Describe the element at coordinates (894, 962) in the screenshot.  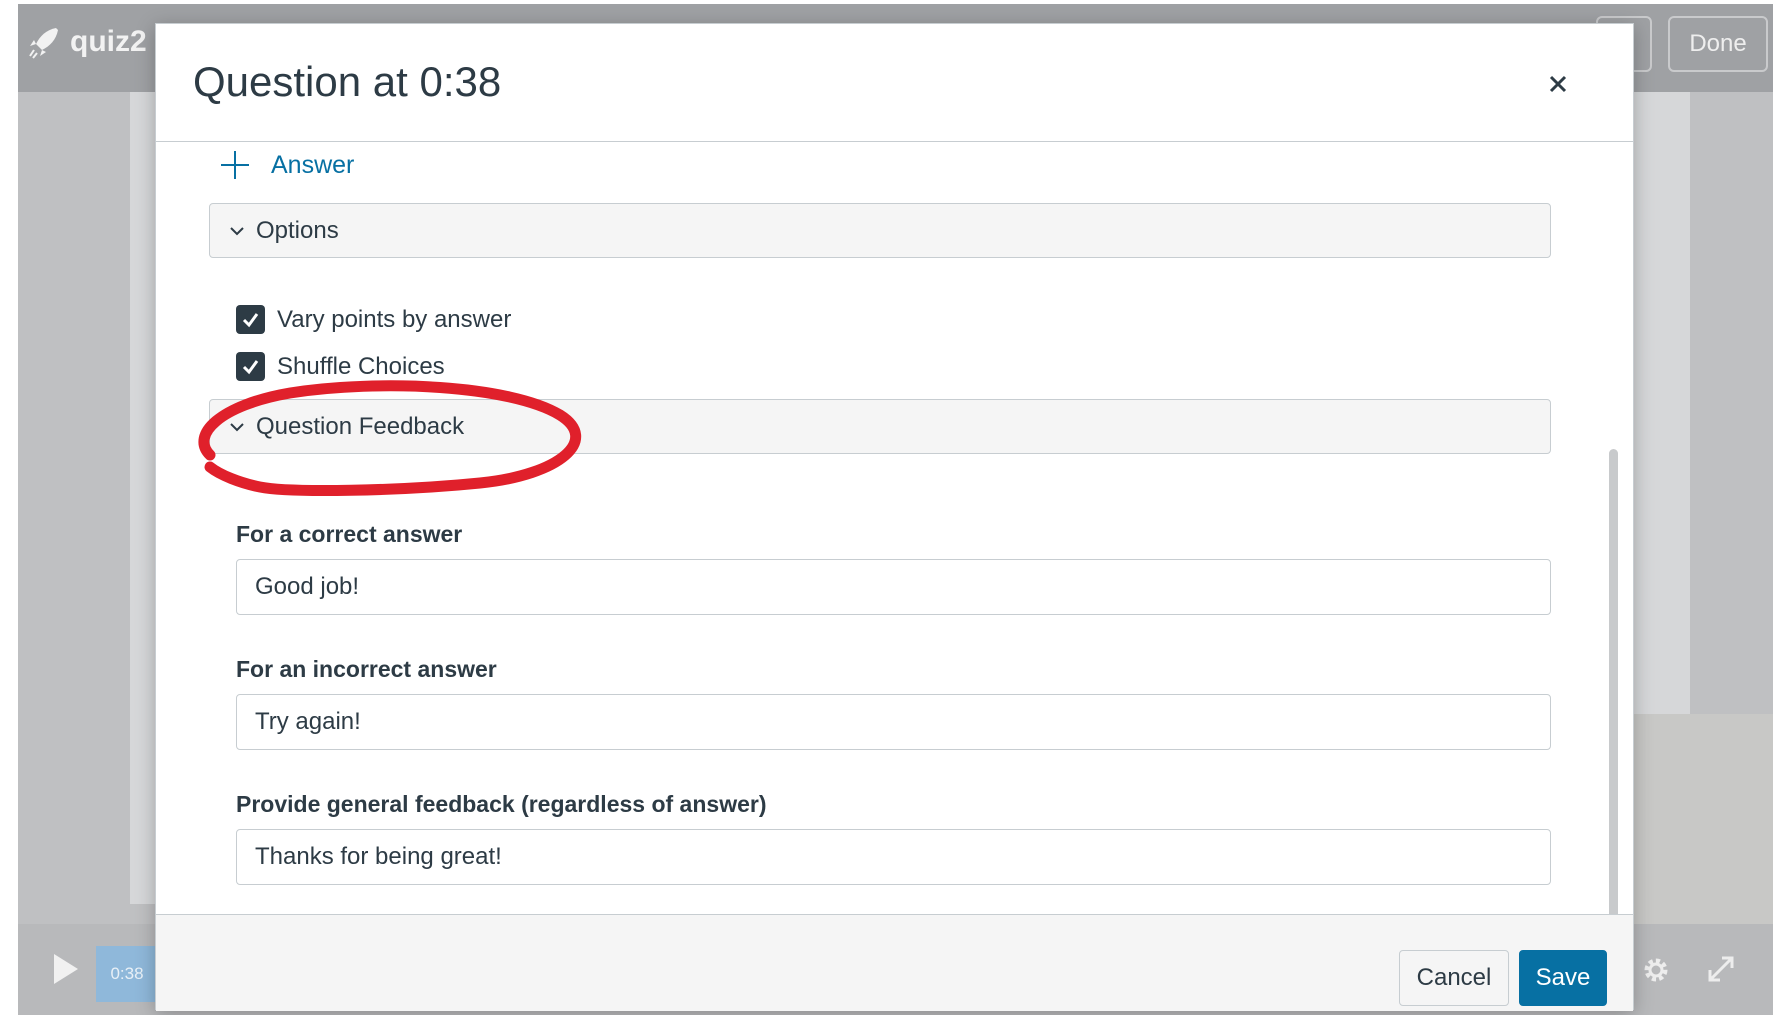
I see `modal-footer: Cancel Save` at that location.